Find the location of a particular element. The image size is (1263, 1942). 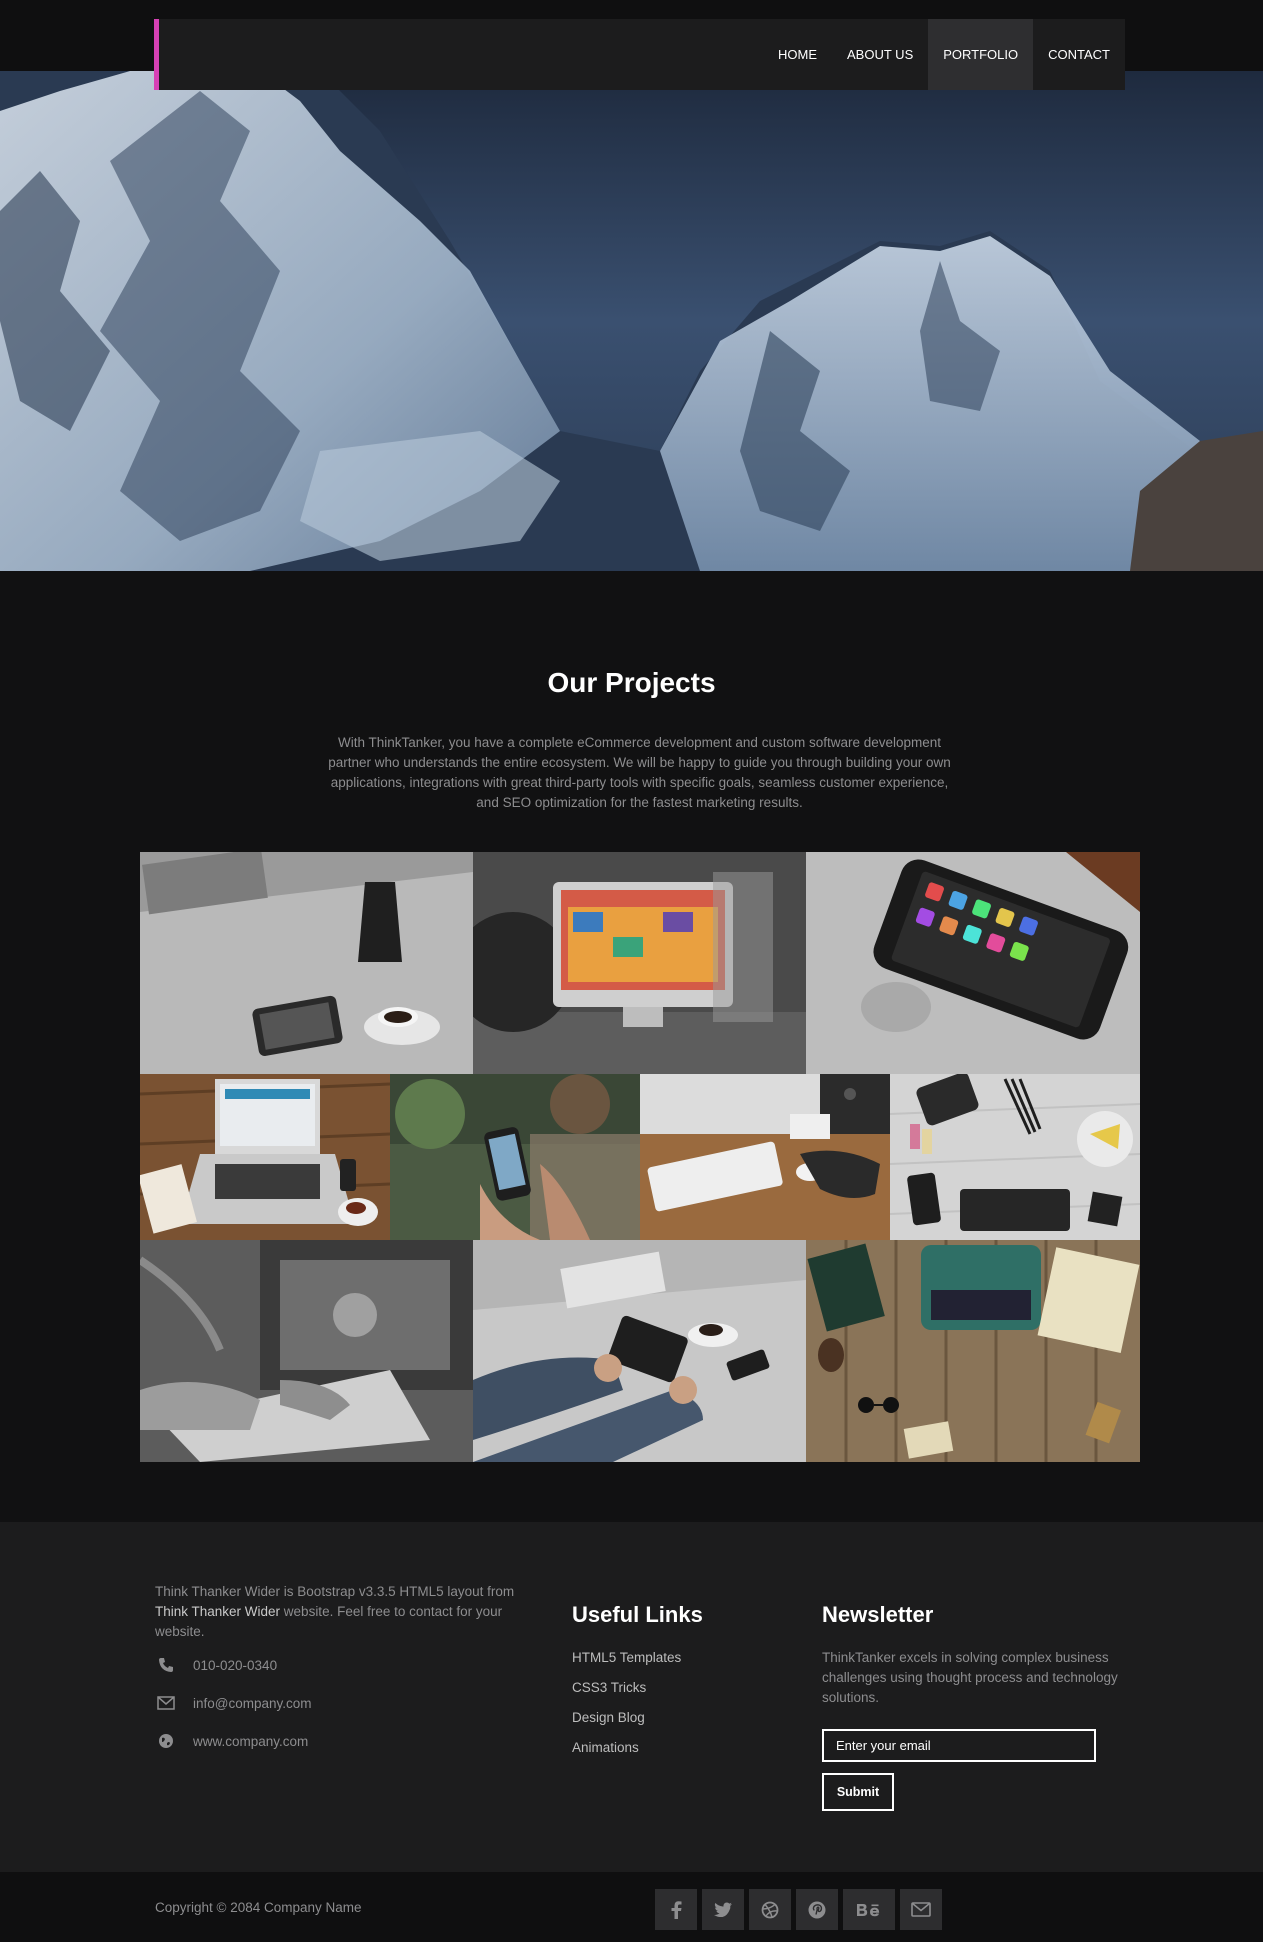

twitter-icon is located at coordinates (723, 1909).